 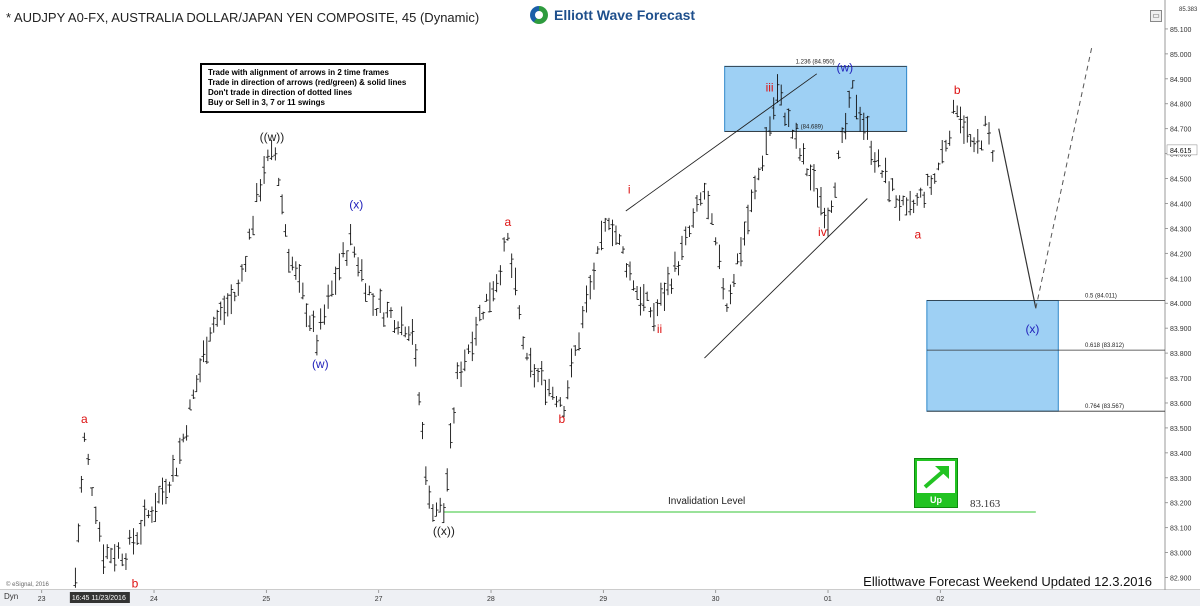 What do you see at coordinates (992, 355) in the screenshot?
I see `lower-target-zone` at bounding box center [992, 355].